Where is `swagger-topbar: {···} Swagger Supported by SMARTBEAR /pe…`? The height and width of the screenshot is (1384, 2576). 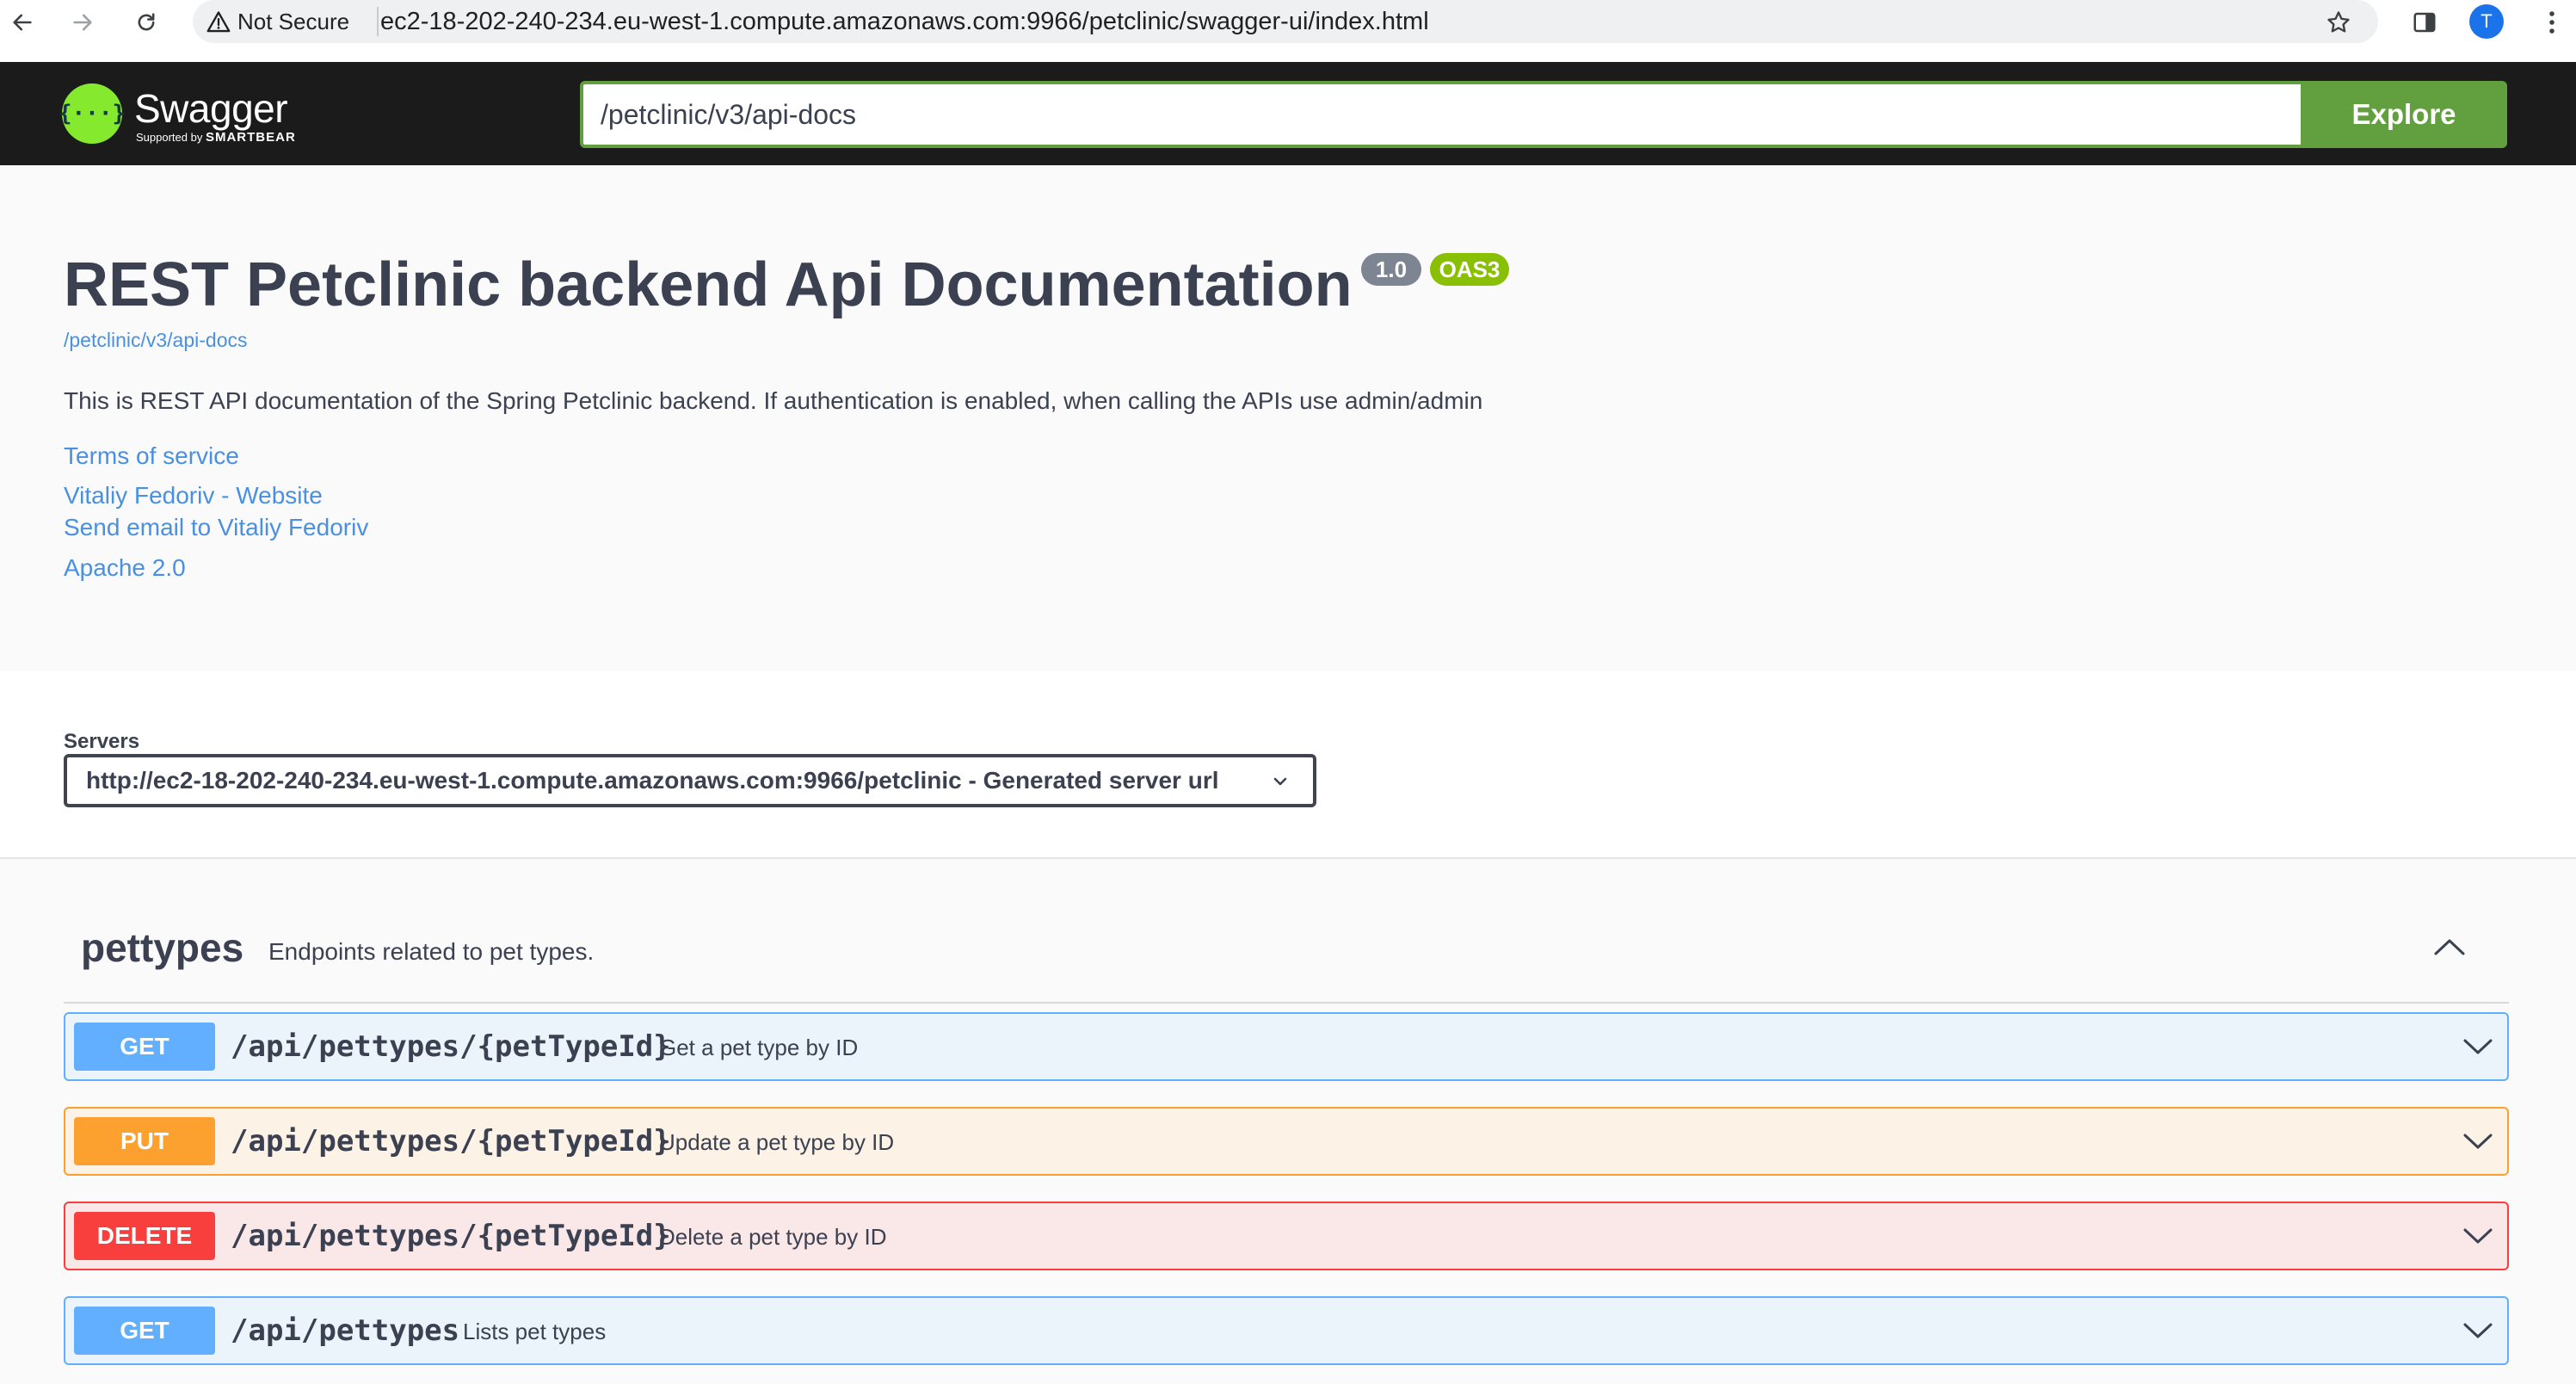 swagger-topbar: {···} Swagger Supported by SMARTBEAR /pe… is located at coordinates (1288, 113).